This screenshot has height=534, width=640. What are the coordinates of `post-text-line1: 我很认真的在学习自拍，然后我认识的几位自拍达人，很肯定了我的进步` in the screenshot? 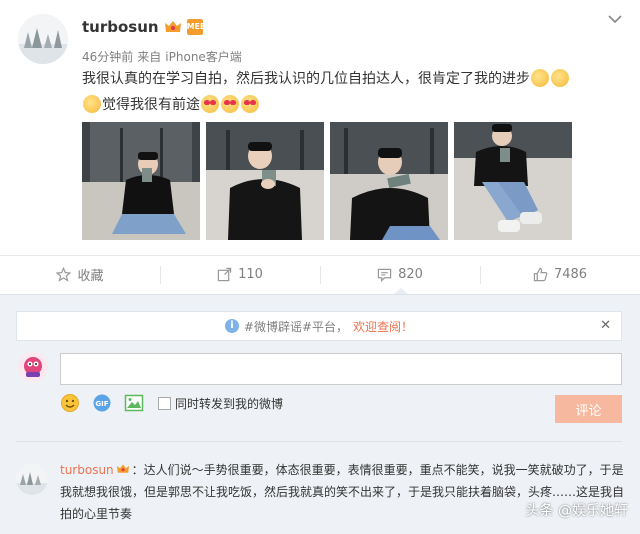 It's located at (306, 79).